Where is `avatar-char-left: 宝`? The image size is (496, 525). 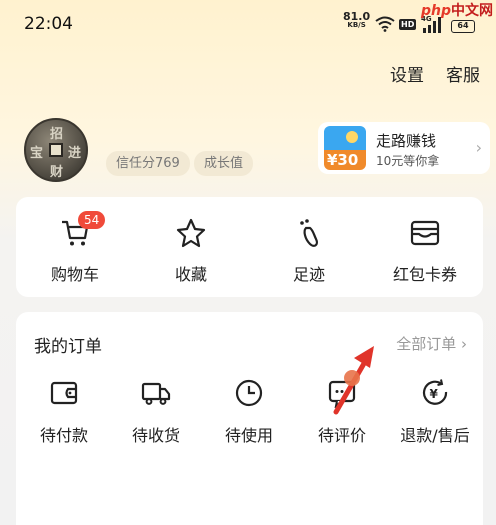 avatar-char-left: 宝 is located at coordinates (37, 153).